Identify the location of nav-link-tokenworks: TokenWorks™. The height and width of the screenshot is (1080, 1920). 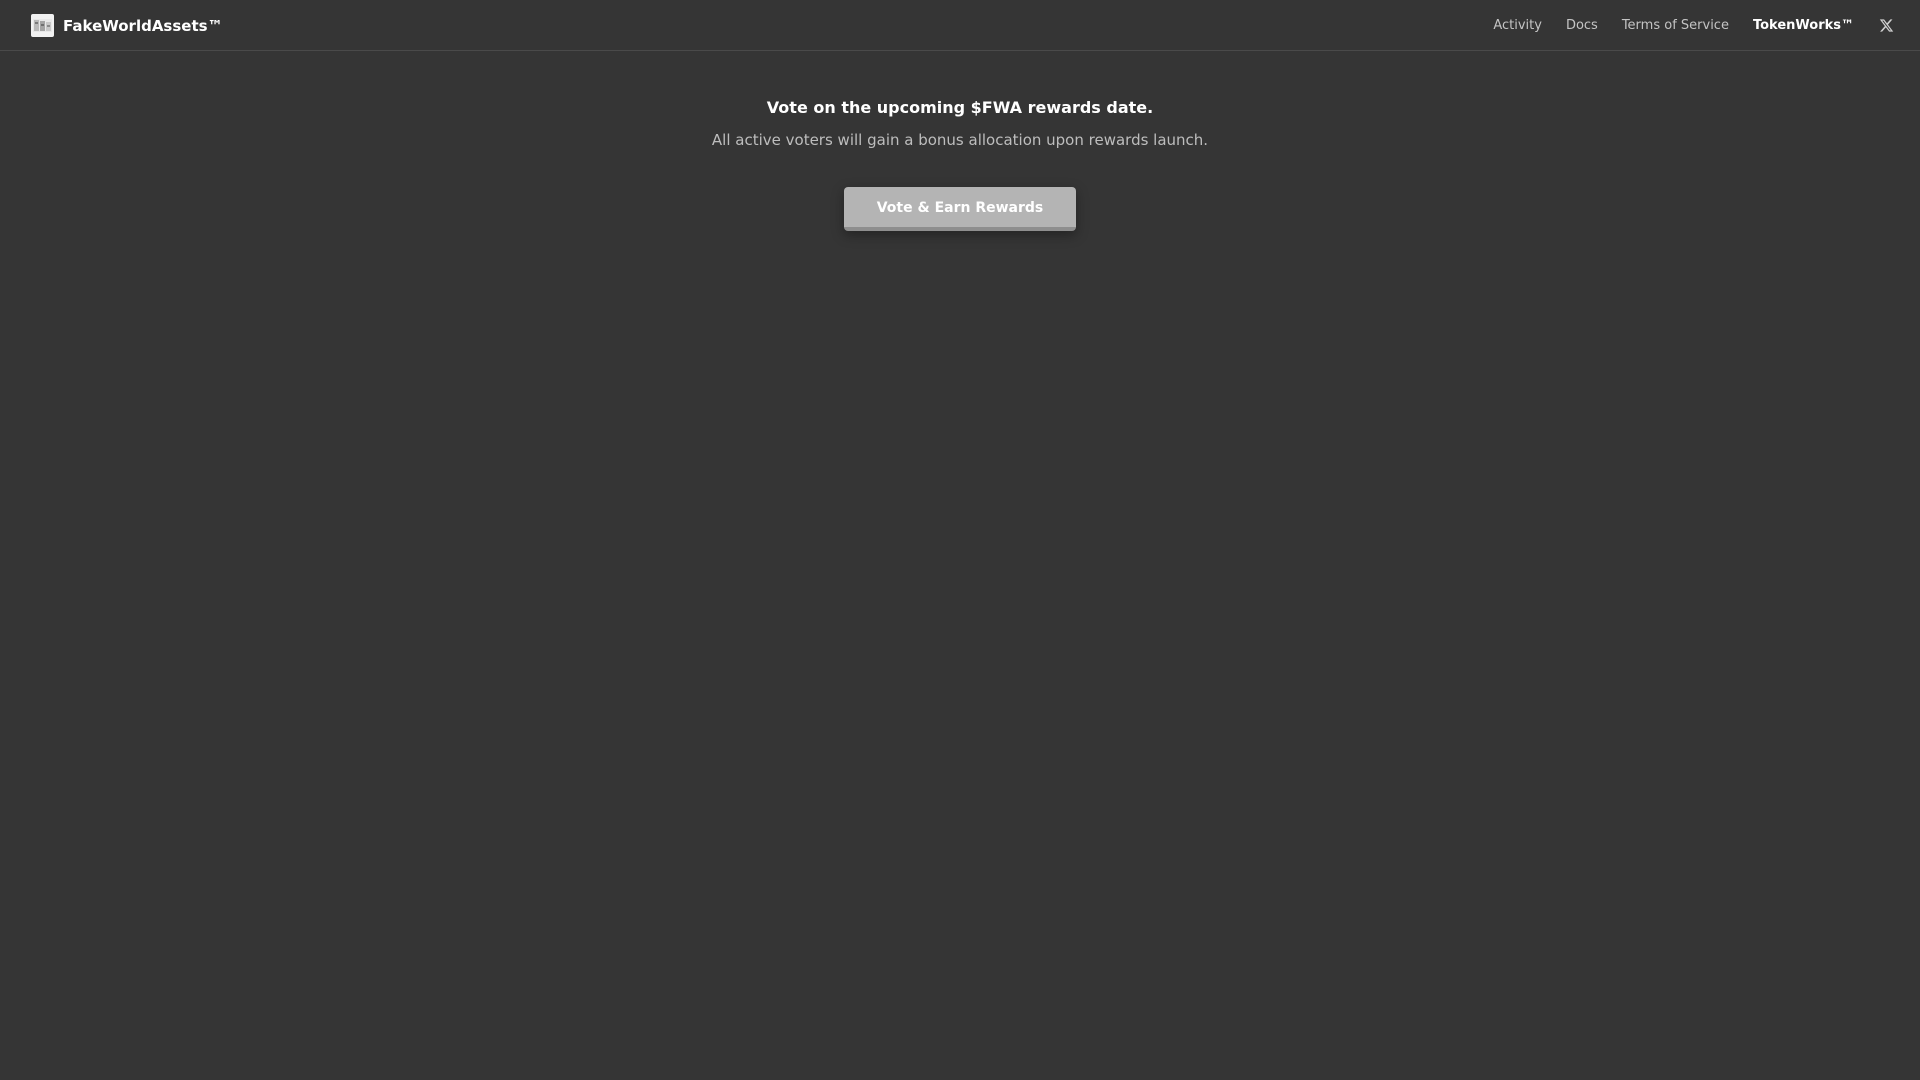
(1803, 25).